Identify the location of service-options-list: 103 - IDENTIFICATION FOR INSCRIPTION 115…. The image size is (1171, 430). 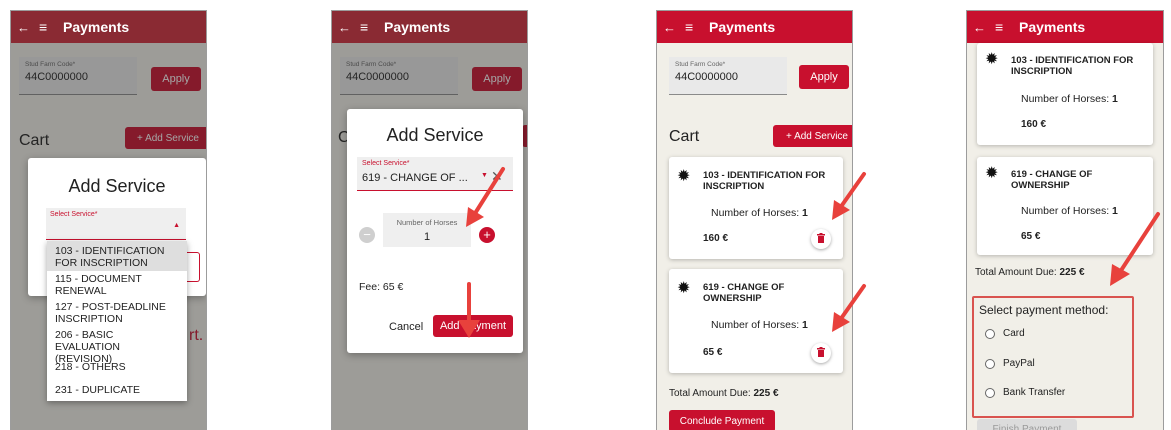
(117, 321).